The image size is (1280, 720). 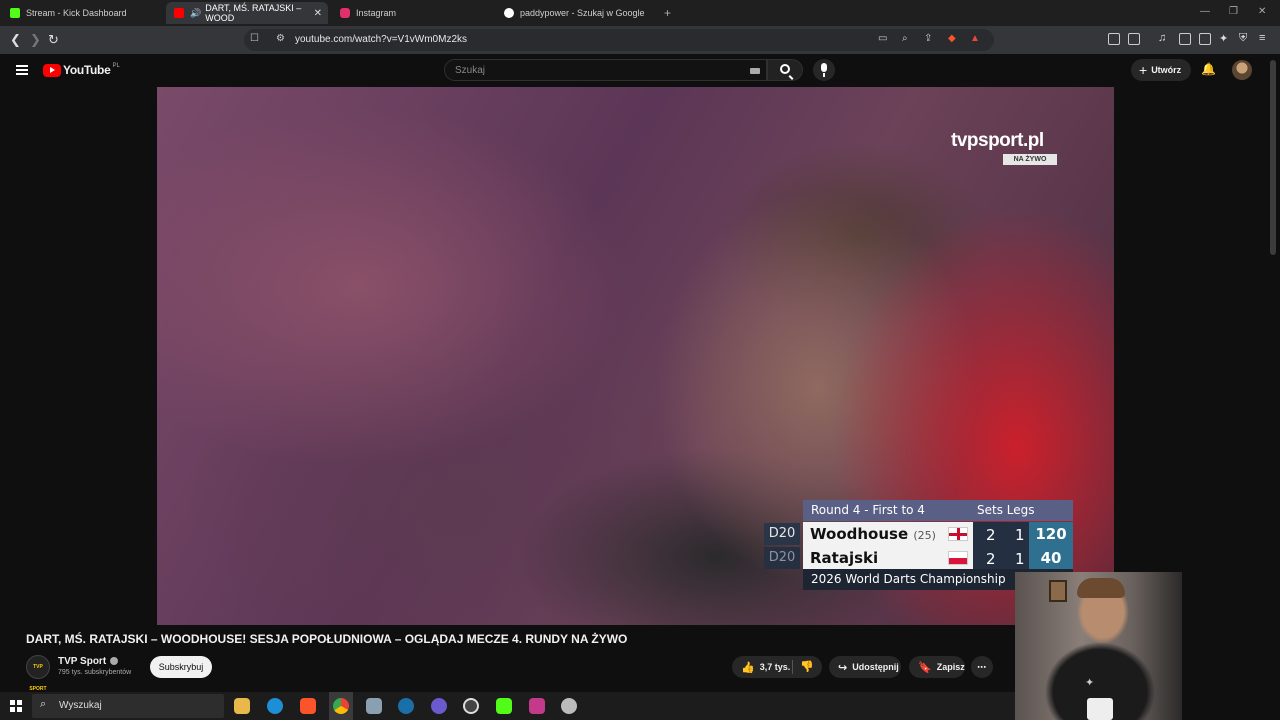 I want to click on tab-label: Instagram, so click(x=376, y=13).